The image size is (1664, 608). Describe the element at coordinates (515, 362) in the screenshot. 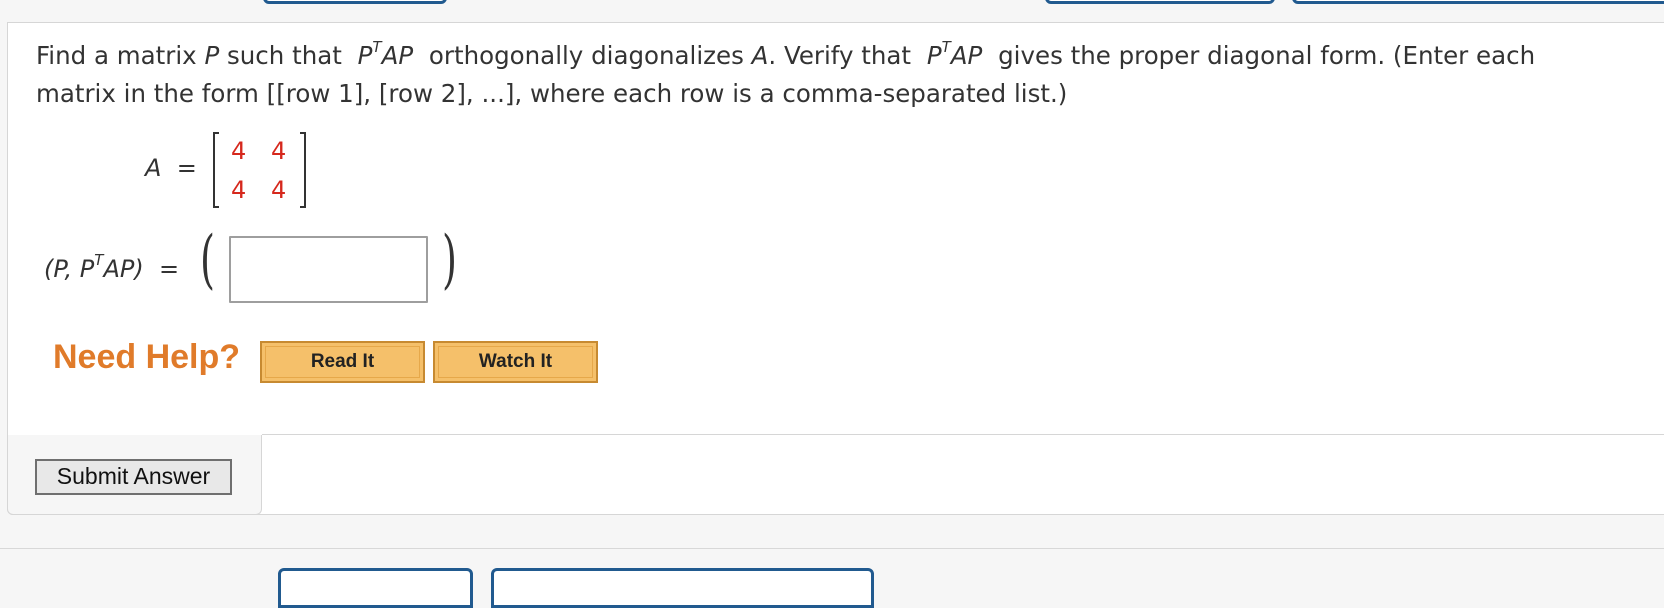

I see `watch-it-button: Watch It` at that location.